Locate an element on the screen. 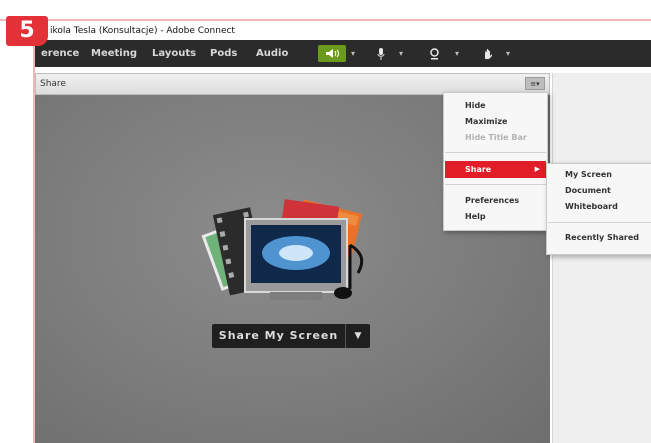 The height and width of the screenshot is (443, 651). menu-pods: Pods is located at coordinates (223, 53).